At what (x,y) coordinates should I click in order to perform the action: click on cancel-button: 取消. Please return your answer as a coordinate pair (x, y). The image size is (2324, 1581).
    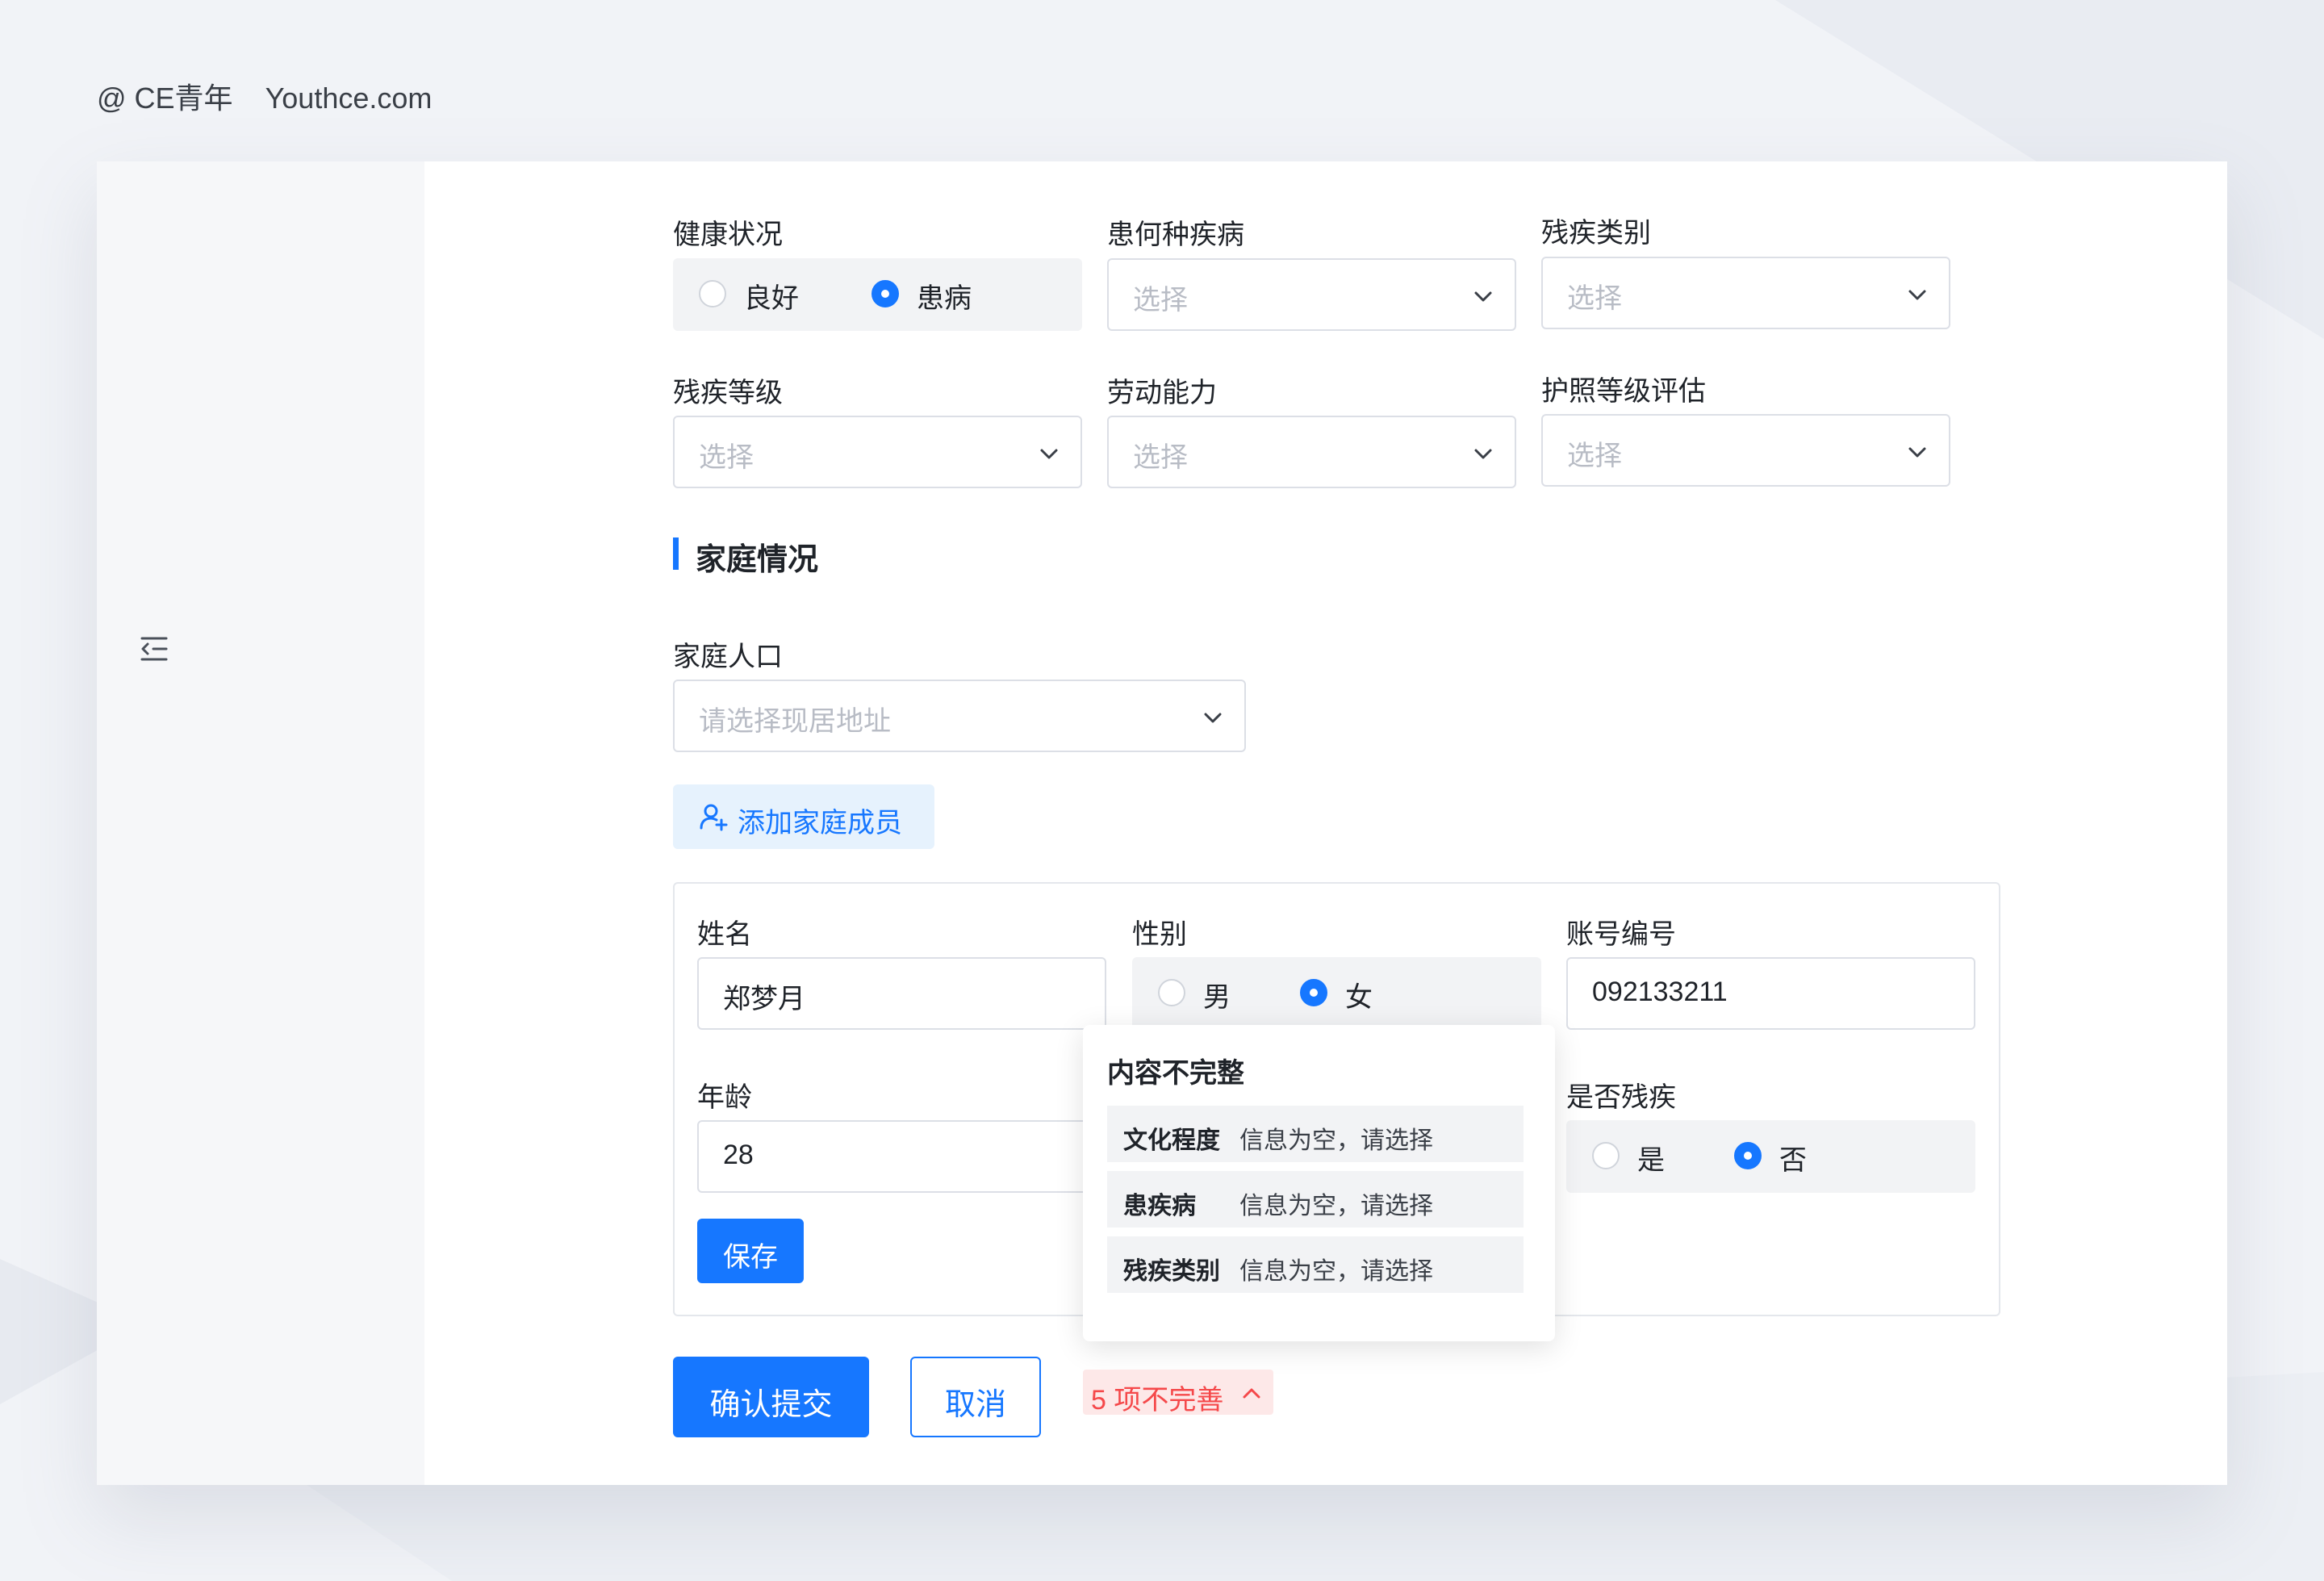
    Looking at the image, I should click on (976, 1397).